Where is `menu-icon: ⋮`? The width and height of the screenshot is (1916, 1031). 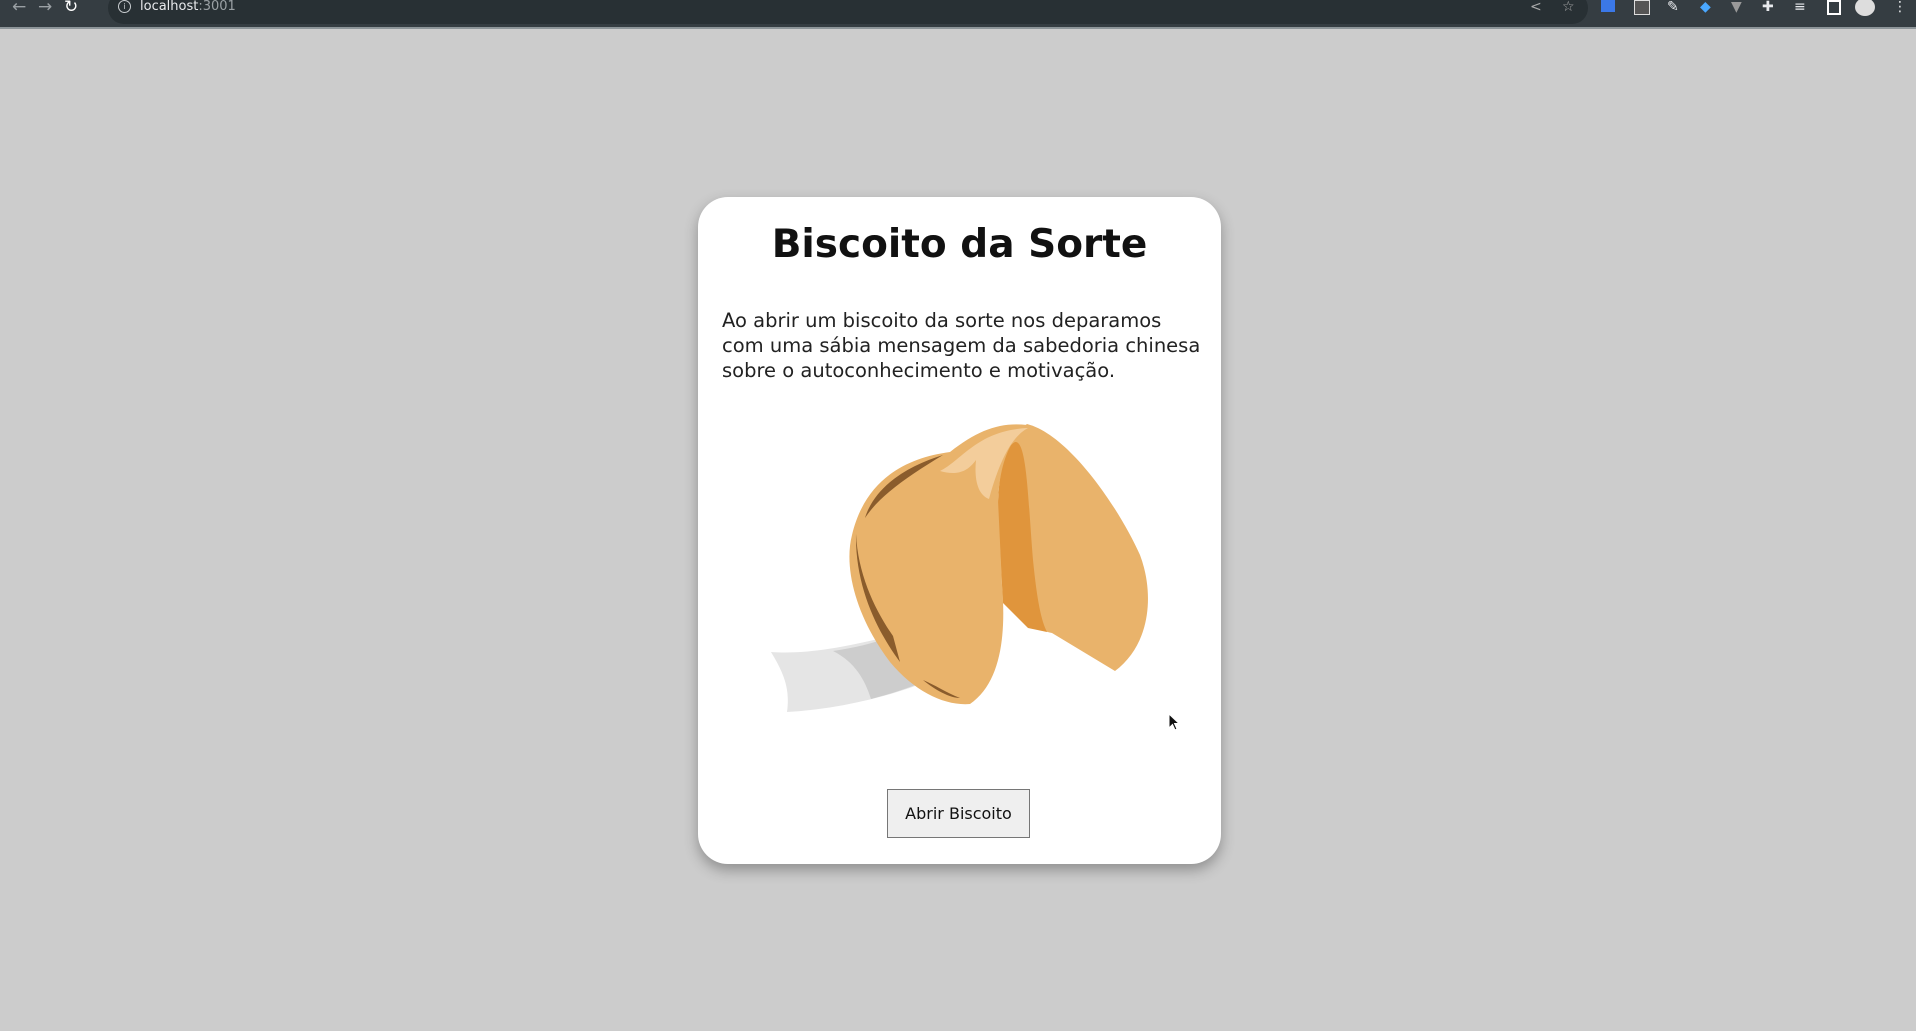
menu-icon: ⋮ is located at coordinates (1900, 7).